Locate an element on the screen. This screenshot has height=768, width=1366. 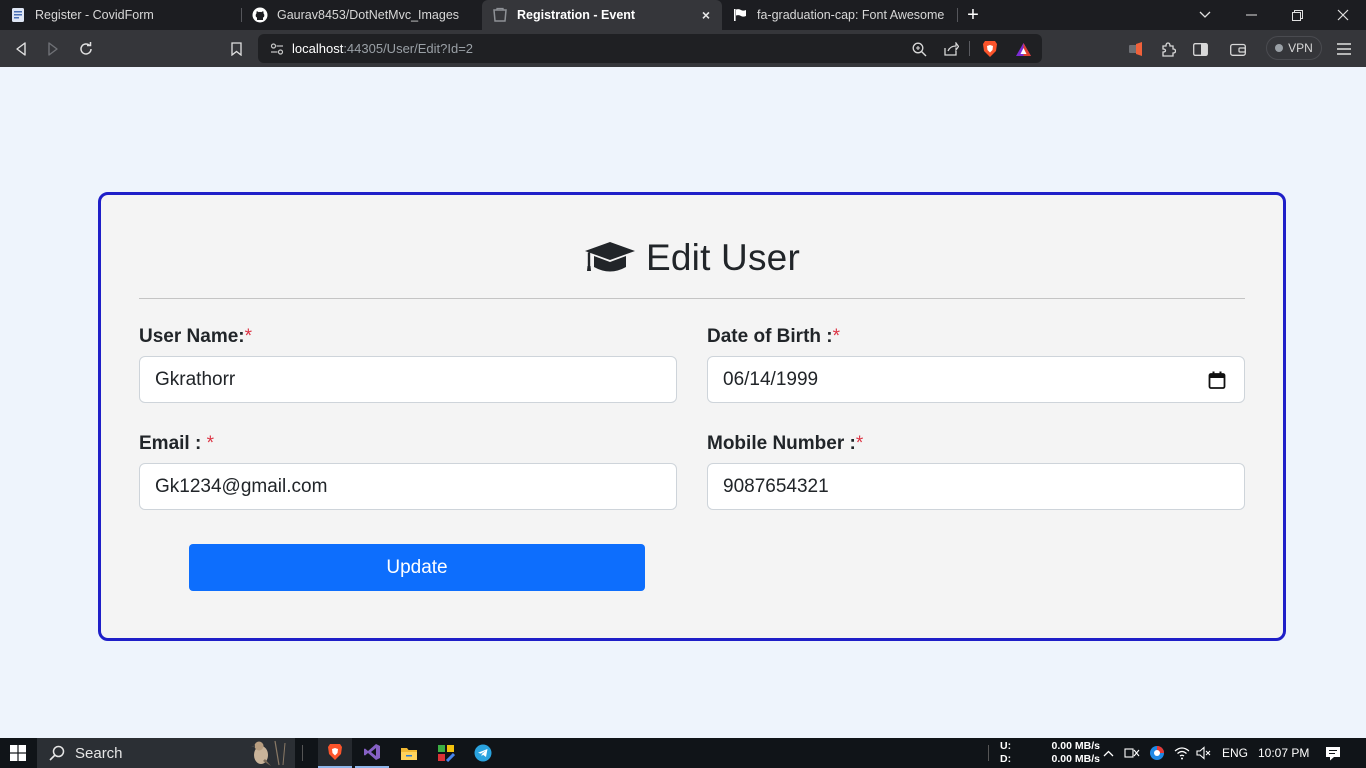
email-input is located at coordinates (408, 486).